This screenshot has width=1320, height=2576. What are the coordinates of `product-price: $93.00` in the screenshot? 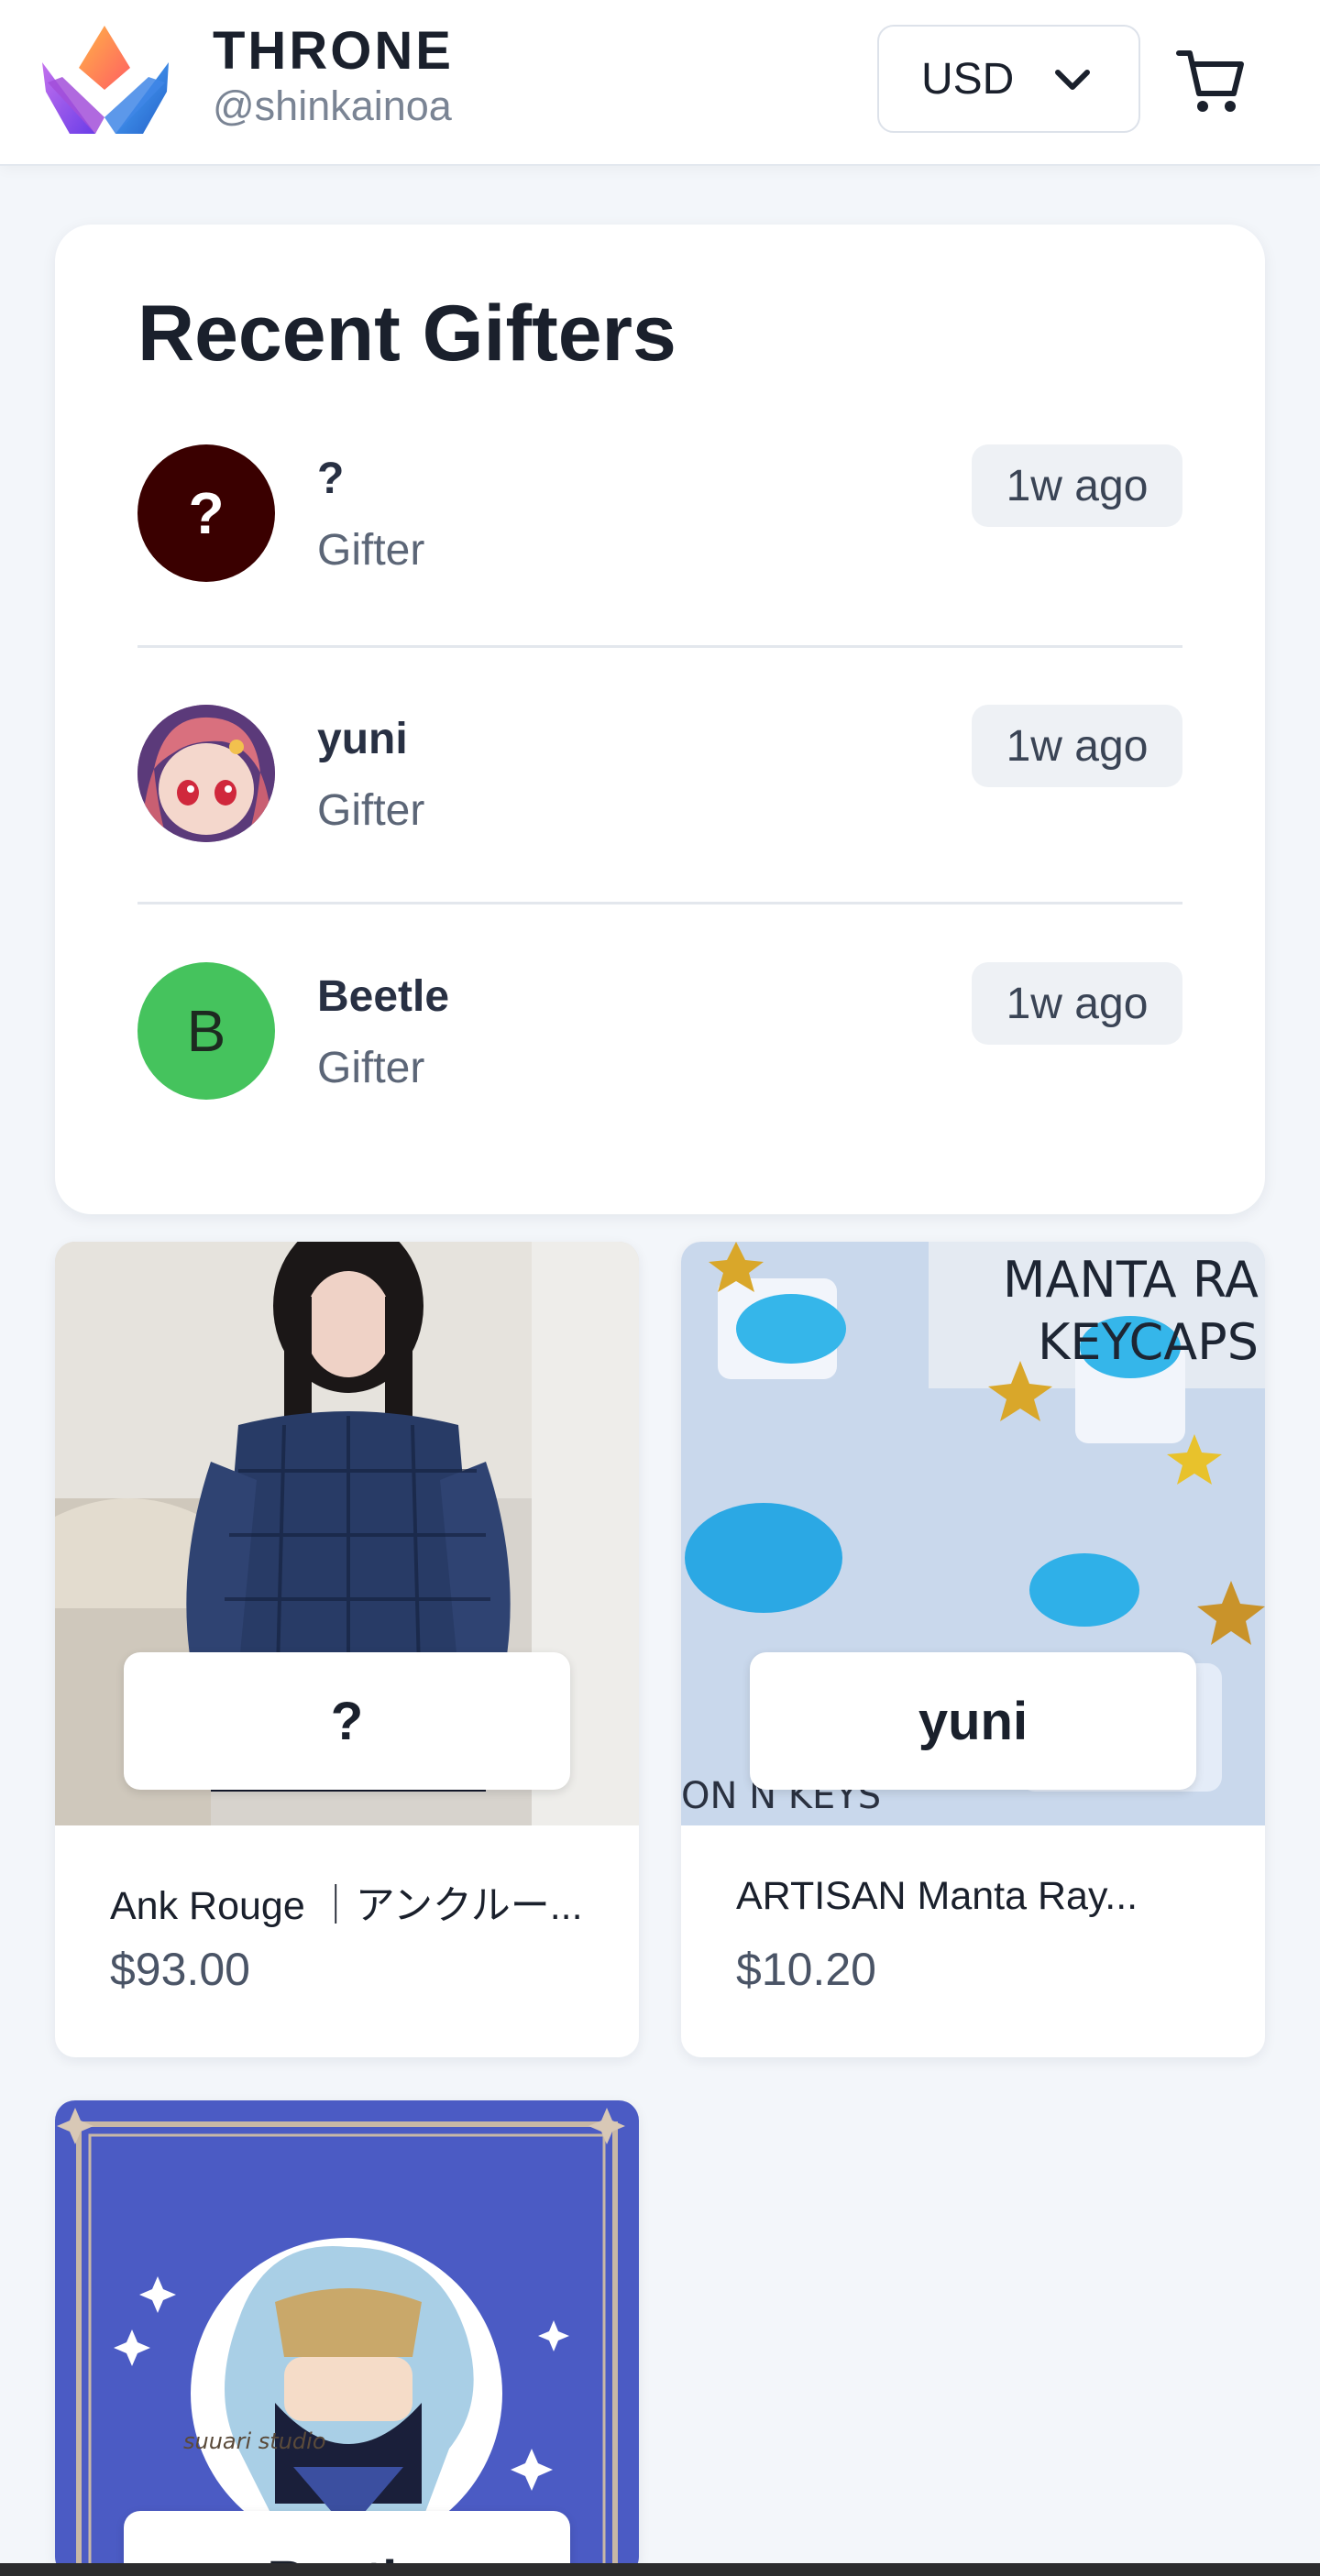 It's located at (180, 1970).